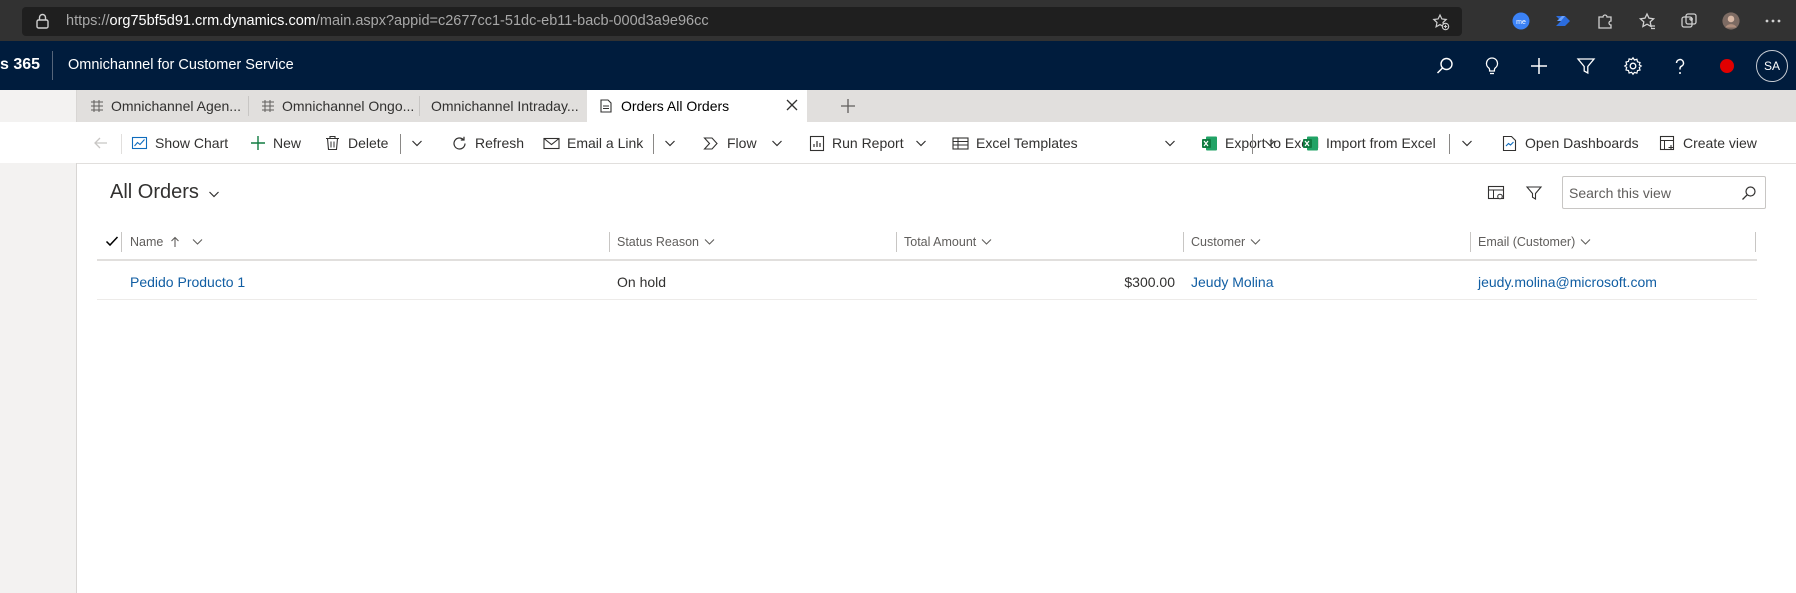 The width and height of the screenshot is (1796, 593). What do you see at coordinates (187, 281) in the screenshot?
I see `order-name-link: Pedido Producto 1` at bounding box center [187, 281].